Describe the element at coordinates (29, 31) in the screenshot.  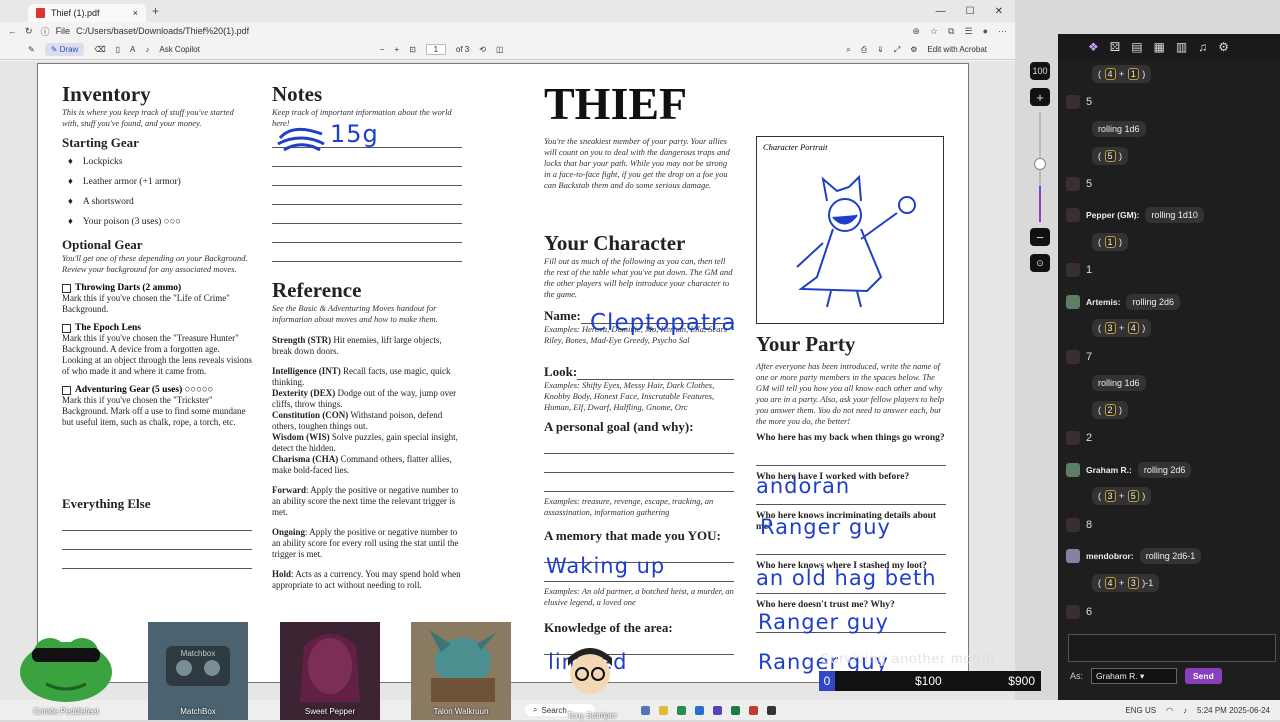
I see `refresh-icon: ↻` at that location.